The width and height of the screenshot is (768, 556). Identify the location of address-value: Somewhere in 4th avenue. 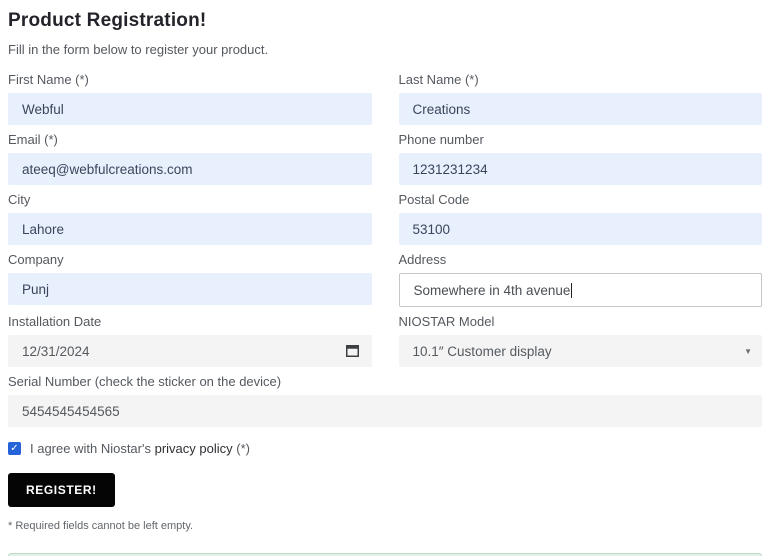
(492, 290).